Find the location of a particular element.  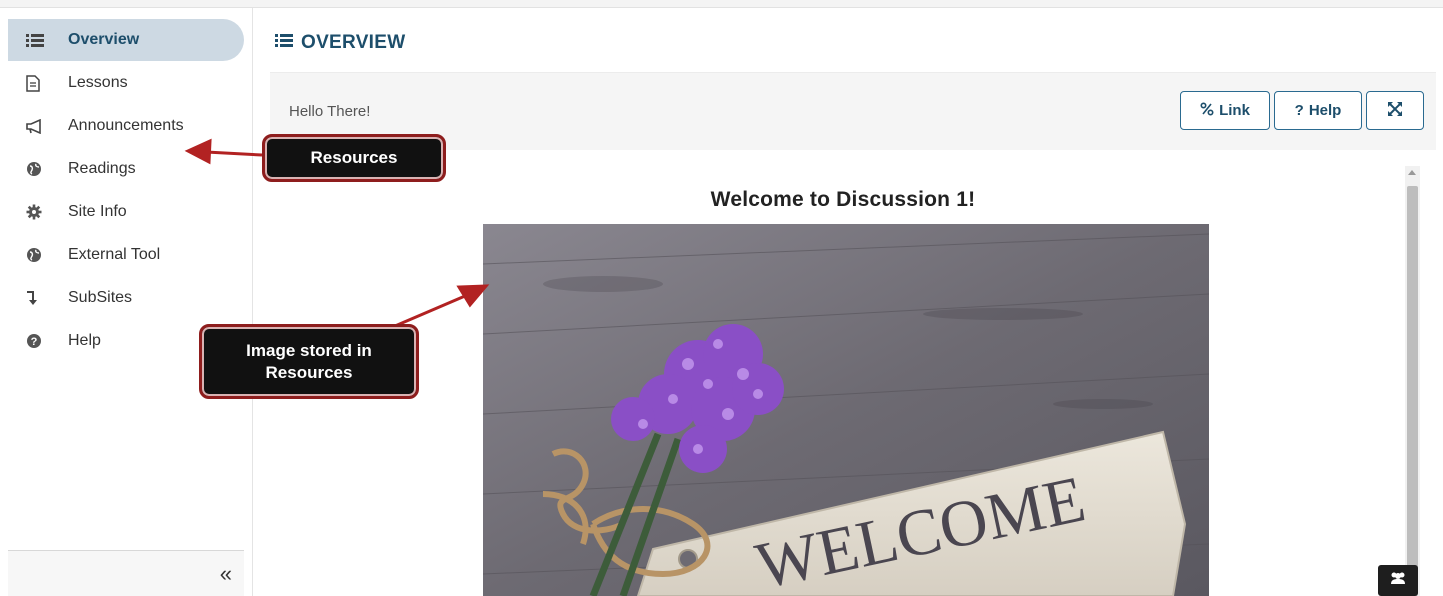

top-border is located at coordinates (721, 4).